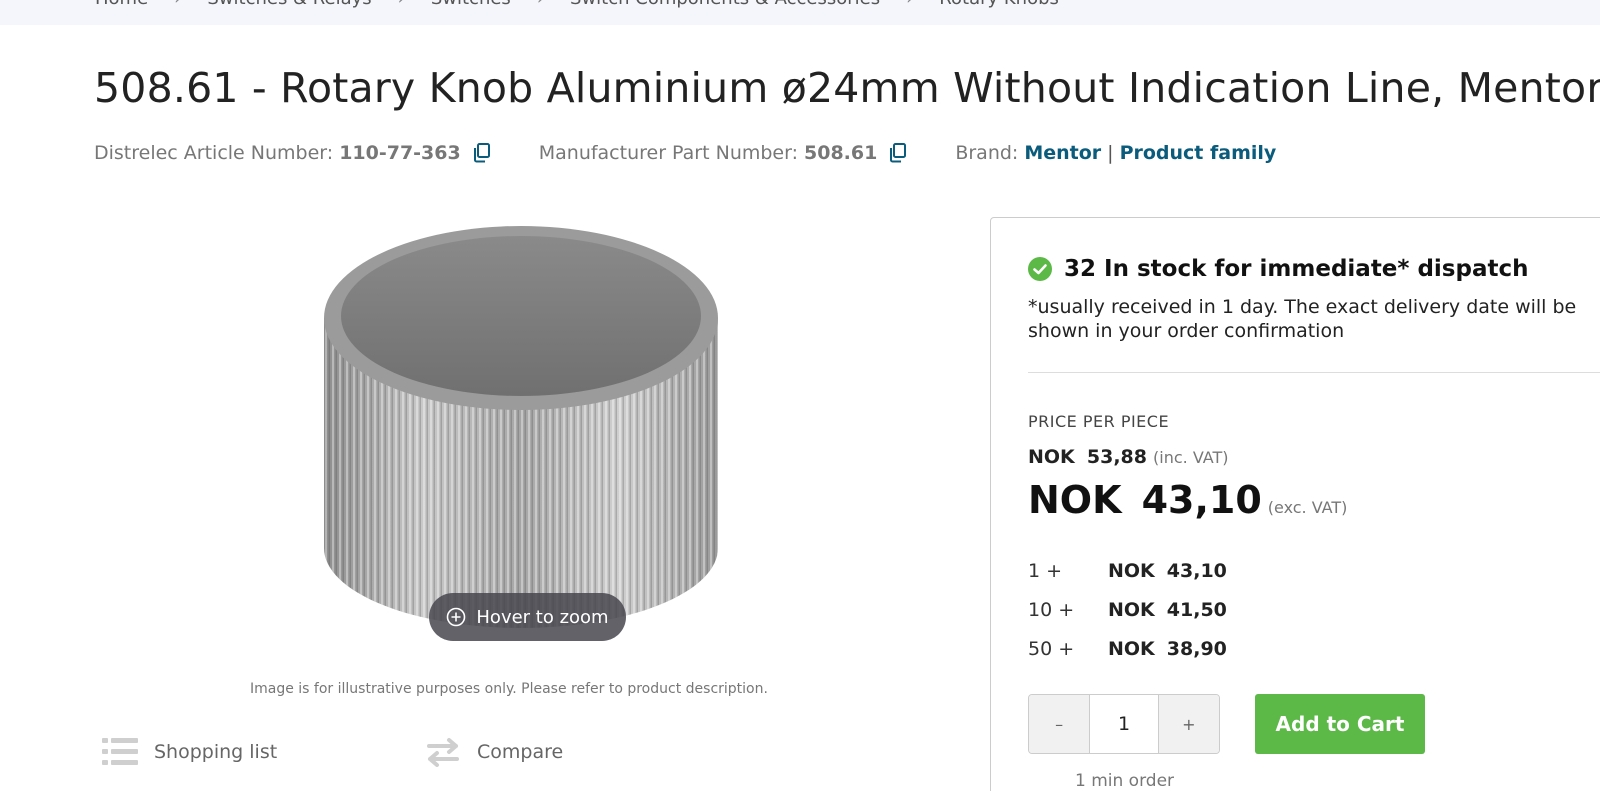  What do you see at coordinates (841, 153) in the screenshot?
I see `mpn-value: 508.61` at bounding box center [841, 153].